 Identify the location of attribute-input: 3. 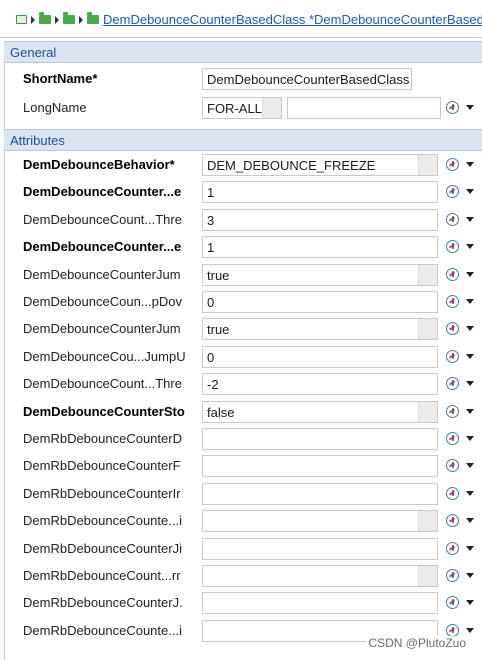
(320, 219).